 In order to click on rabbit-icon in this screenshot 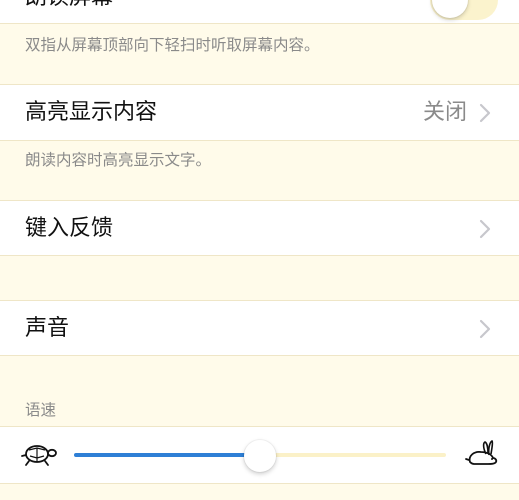, I will do `click(482, 454)`.